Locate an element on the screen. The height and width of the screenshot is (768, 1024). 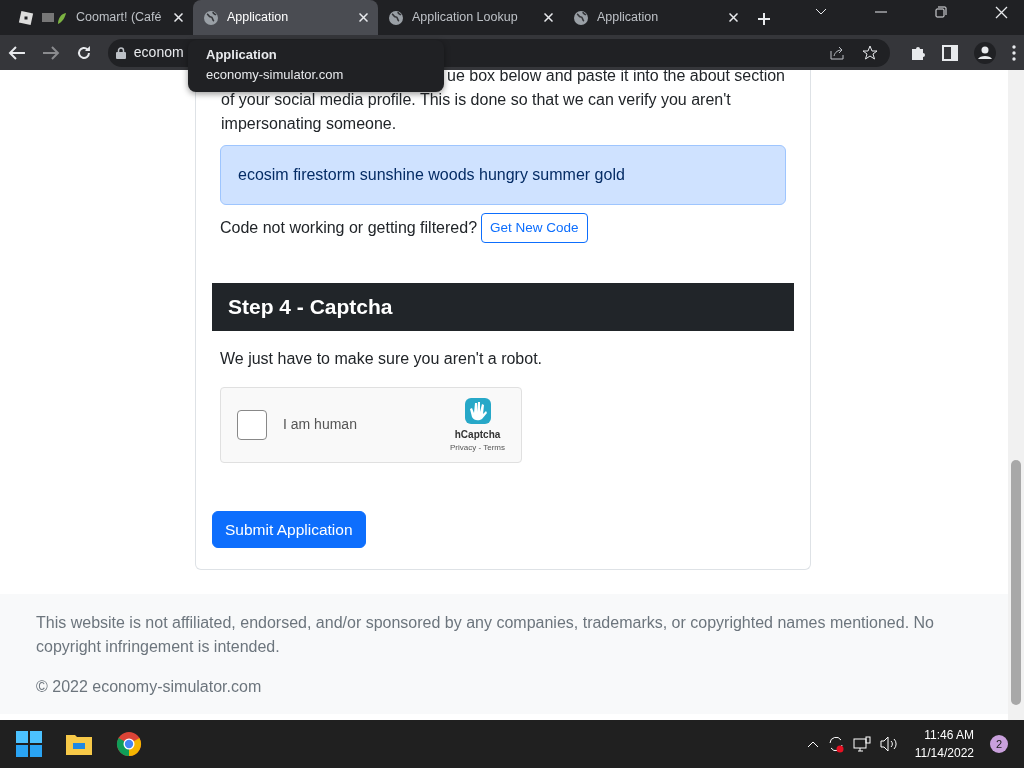
captcha-checkbox is located at coordinates (252, 424).